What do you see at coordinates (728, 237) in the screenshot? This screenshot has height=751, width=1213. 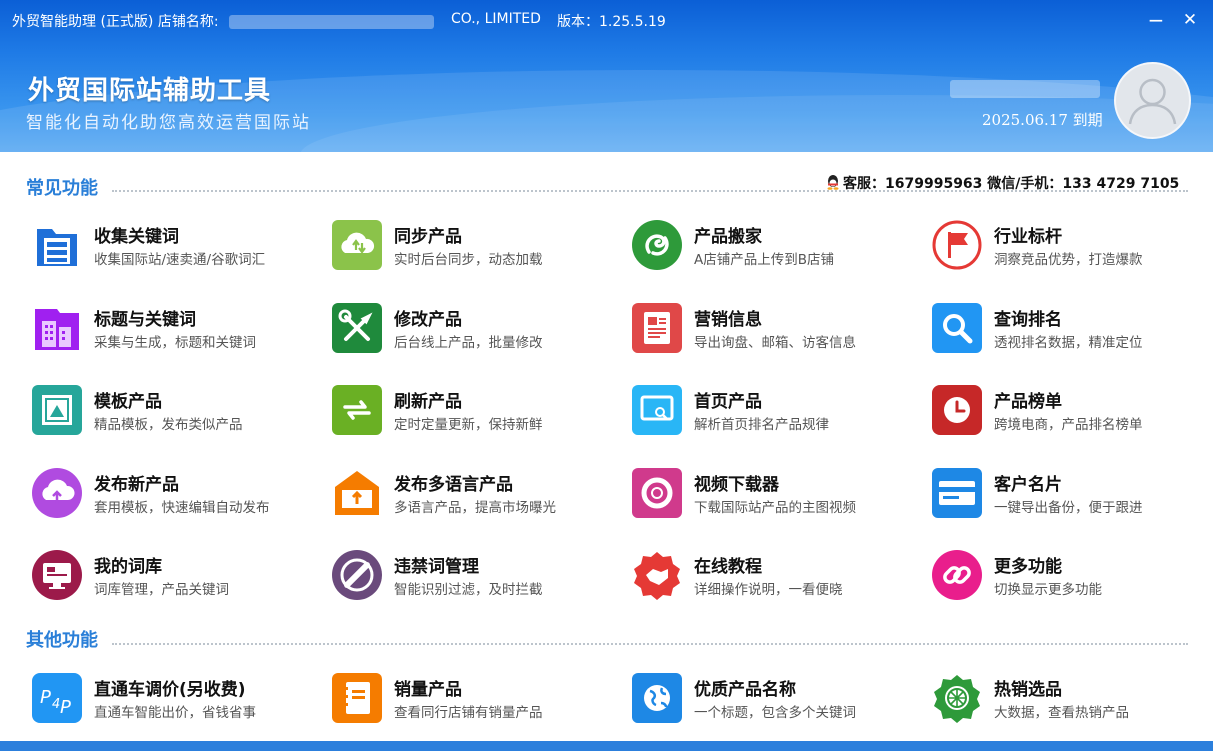 I see `function-name: 产品搬家` at bounding box center [728, 237].